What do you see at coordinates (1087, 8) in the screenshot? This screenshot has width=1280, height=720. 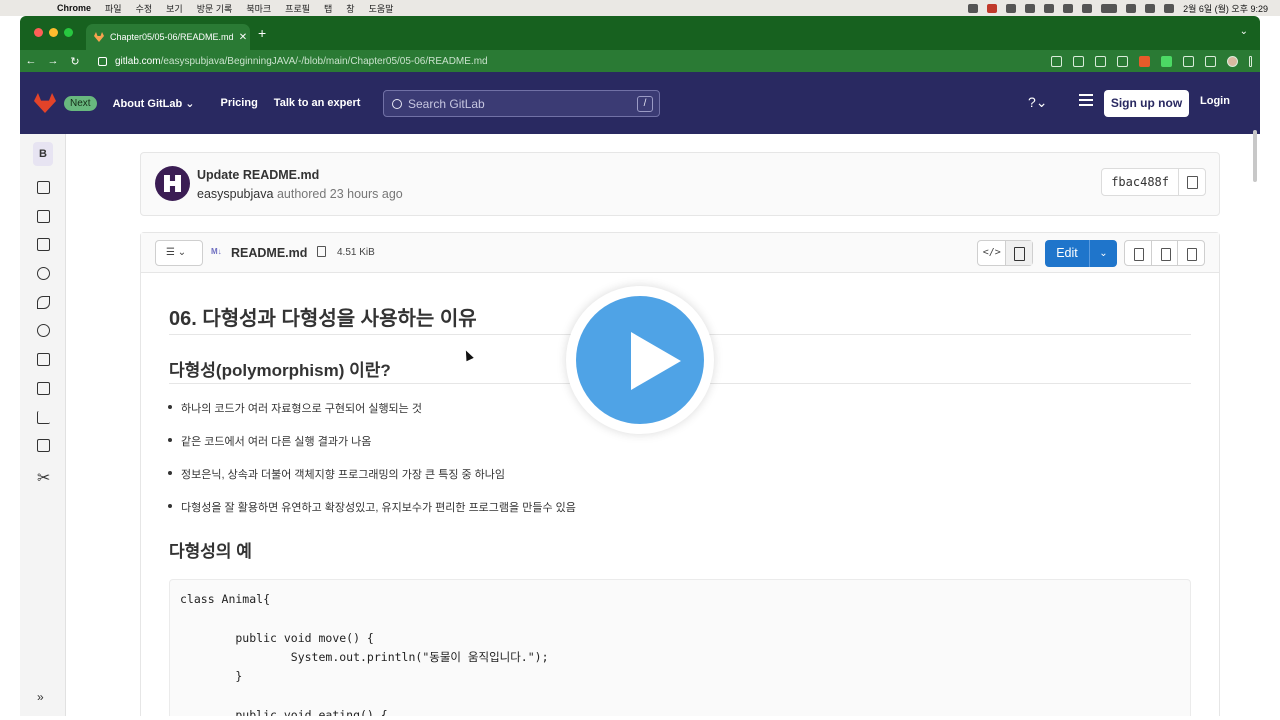 I see `bluetooth-icon` at bounding box center [1087, 8].